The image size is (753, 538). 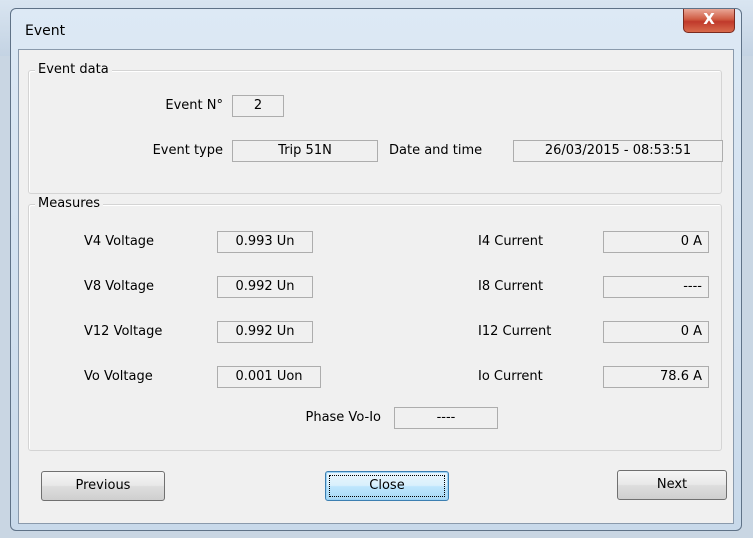 What do you see at coordinates (73, 69) in the screenshot?
I see `event-data-legend: Event data` at bounding box center [73, 69].